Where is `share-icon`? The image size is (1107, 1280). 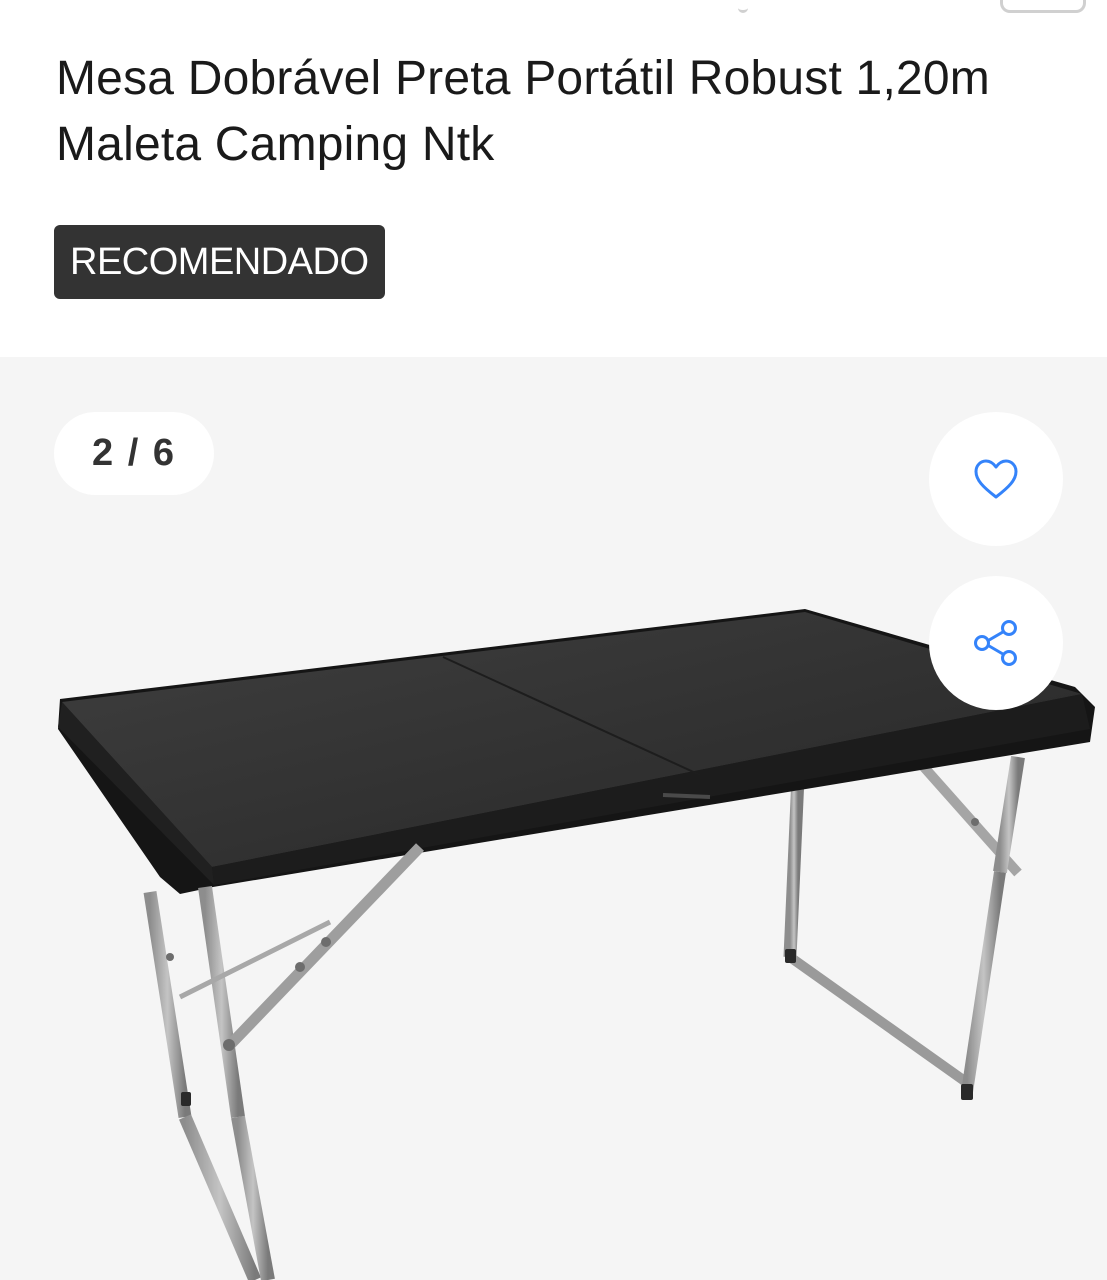
share-icon is located at coordinates (995, 643).